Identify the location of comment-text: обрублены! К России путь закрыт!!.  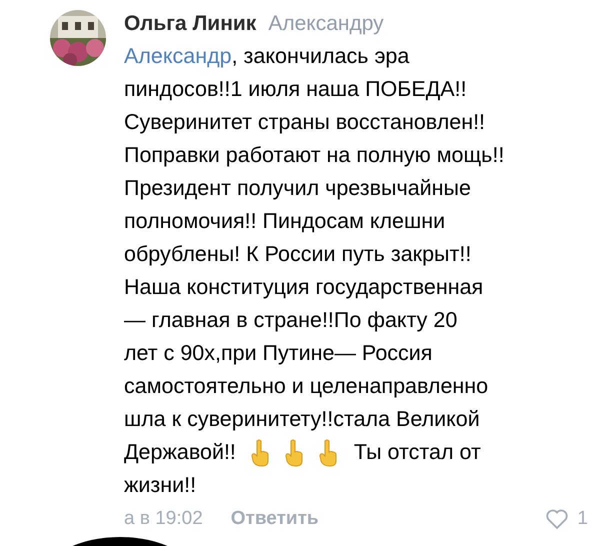
(298, 254).